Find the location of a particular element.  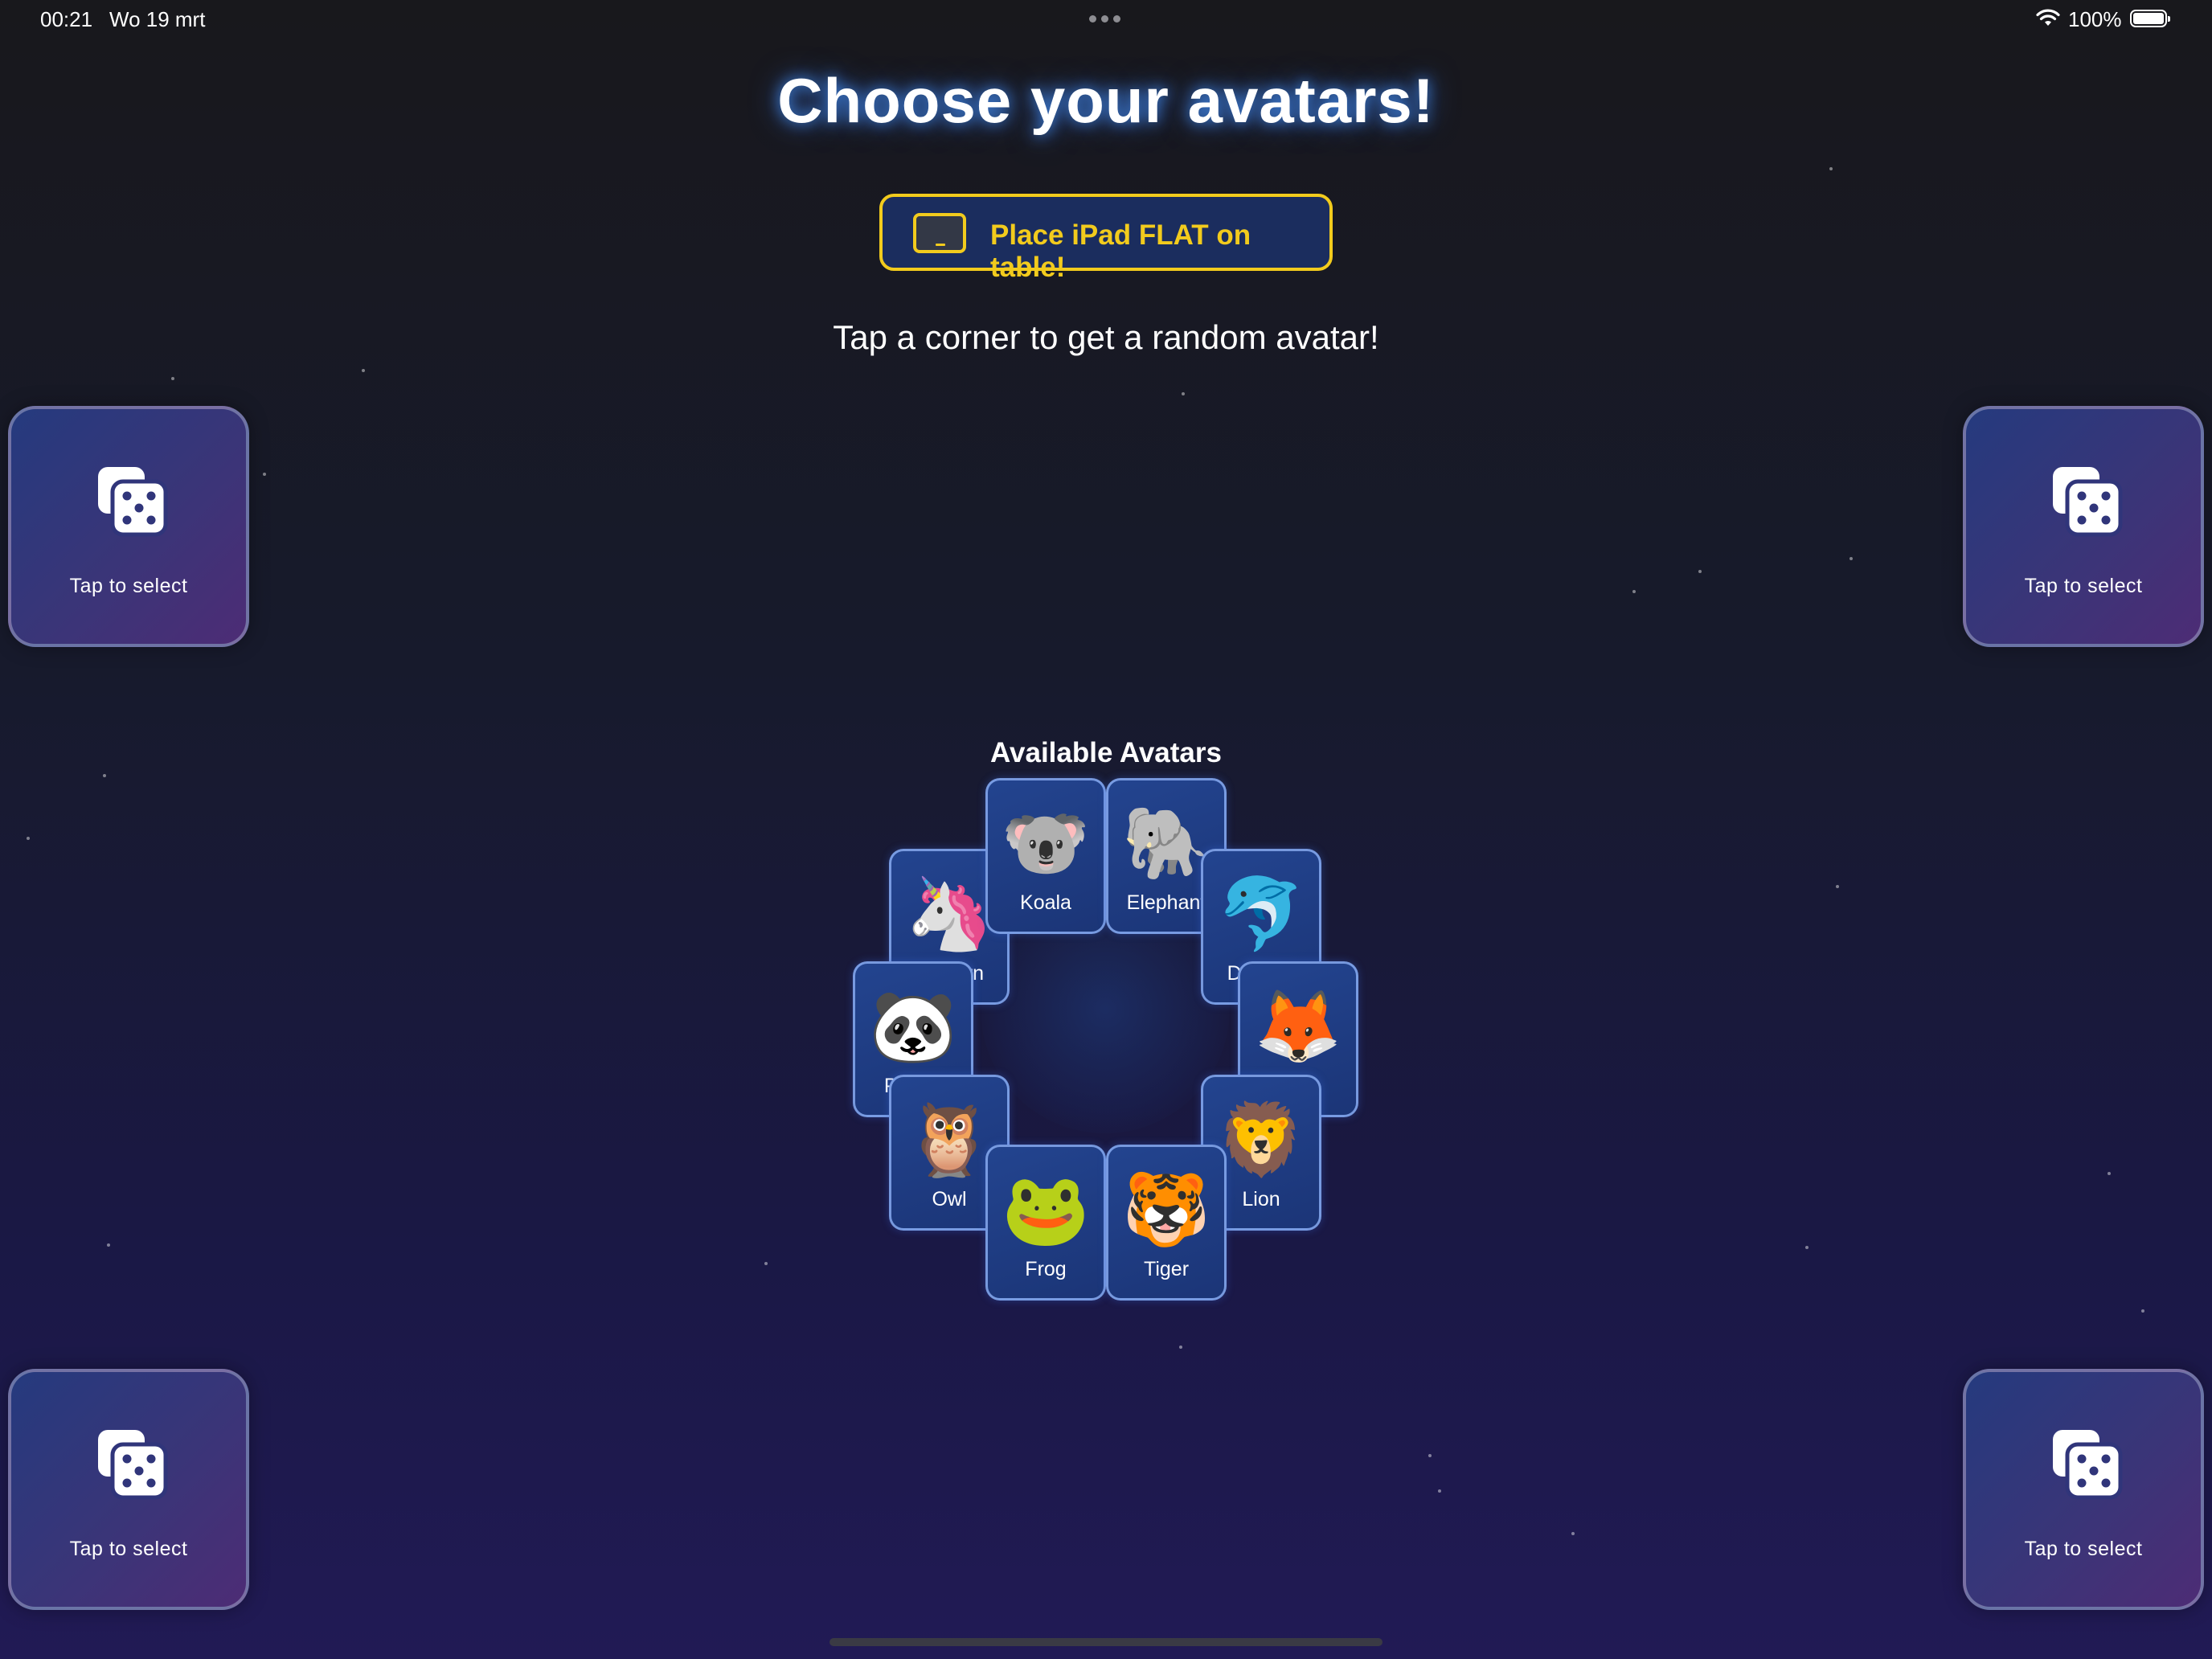

status-bar: 00:21 Wo 19 mrt 100% is located at coordinates (1106, 19).